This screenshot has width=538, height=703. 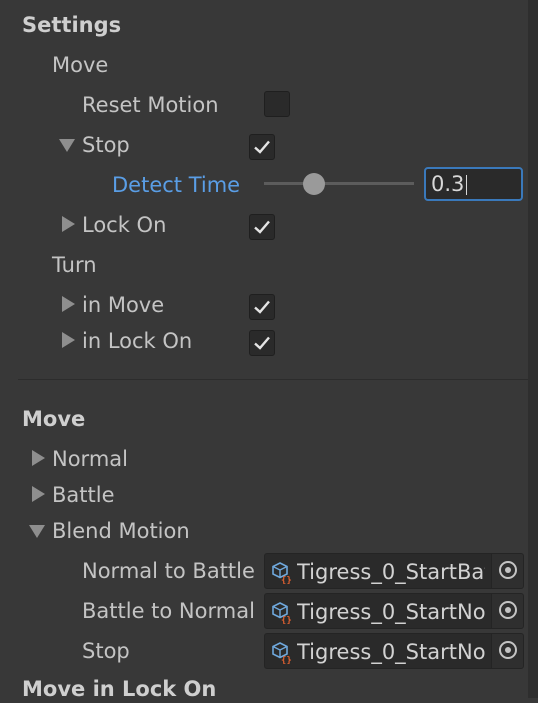 I want to click on reset-motion-label: Reset Motion, so click(x=150, y=105).